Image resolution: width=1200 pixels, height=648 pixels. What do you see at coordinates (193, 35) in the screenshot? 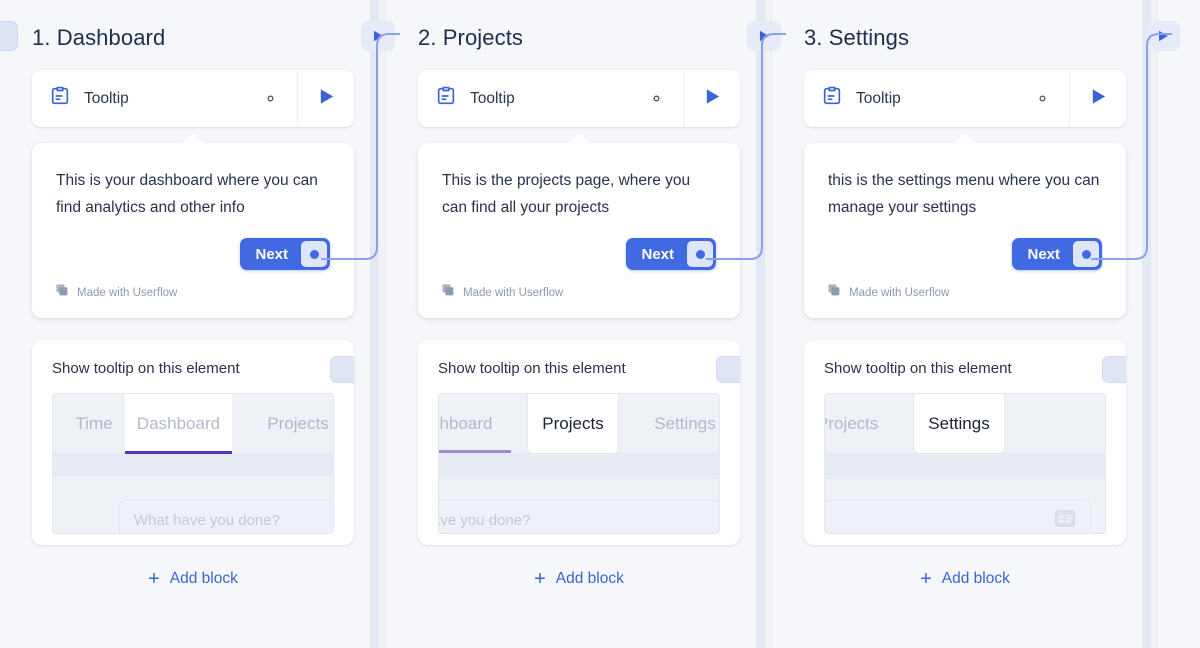
I see `column-header-1: 1. Dashboard` at bounding box center [193, 35].